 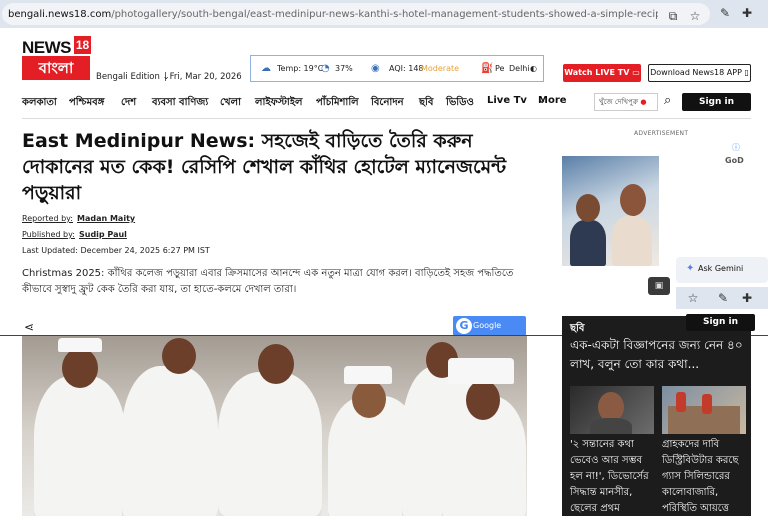 What do you see at coordinates (86, 103) in the screenshot?
I see `nav-item-west-bengal: পশ্চিমবঙ্গ` at bounding box center [86, 103].